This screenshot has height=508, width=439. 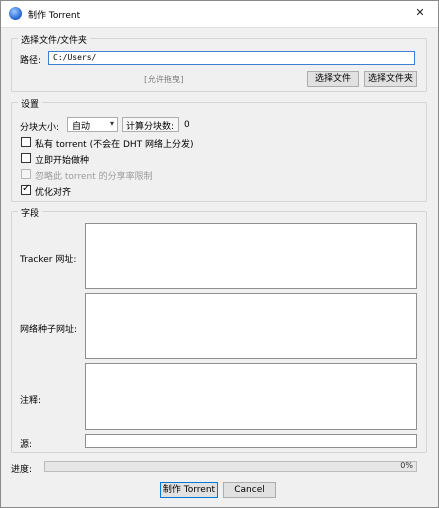 I want to click on comment-input, so click(x=251, y=396).